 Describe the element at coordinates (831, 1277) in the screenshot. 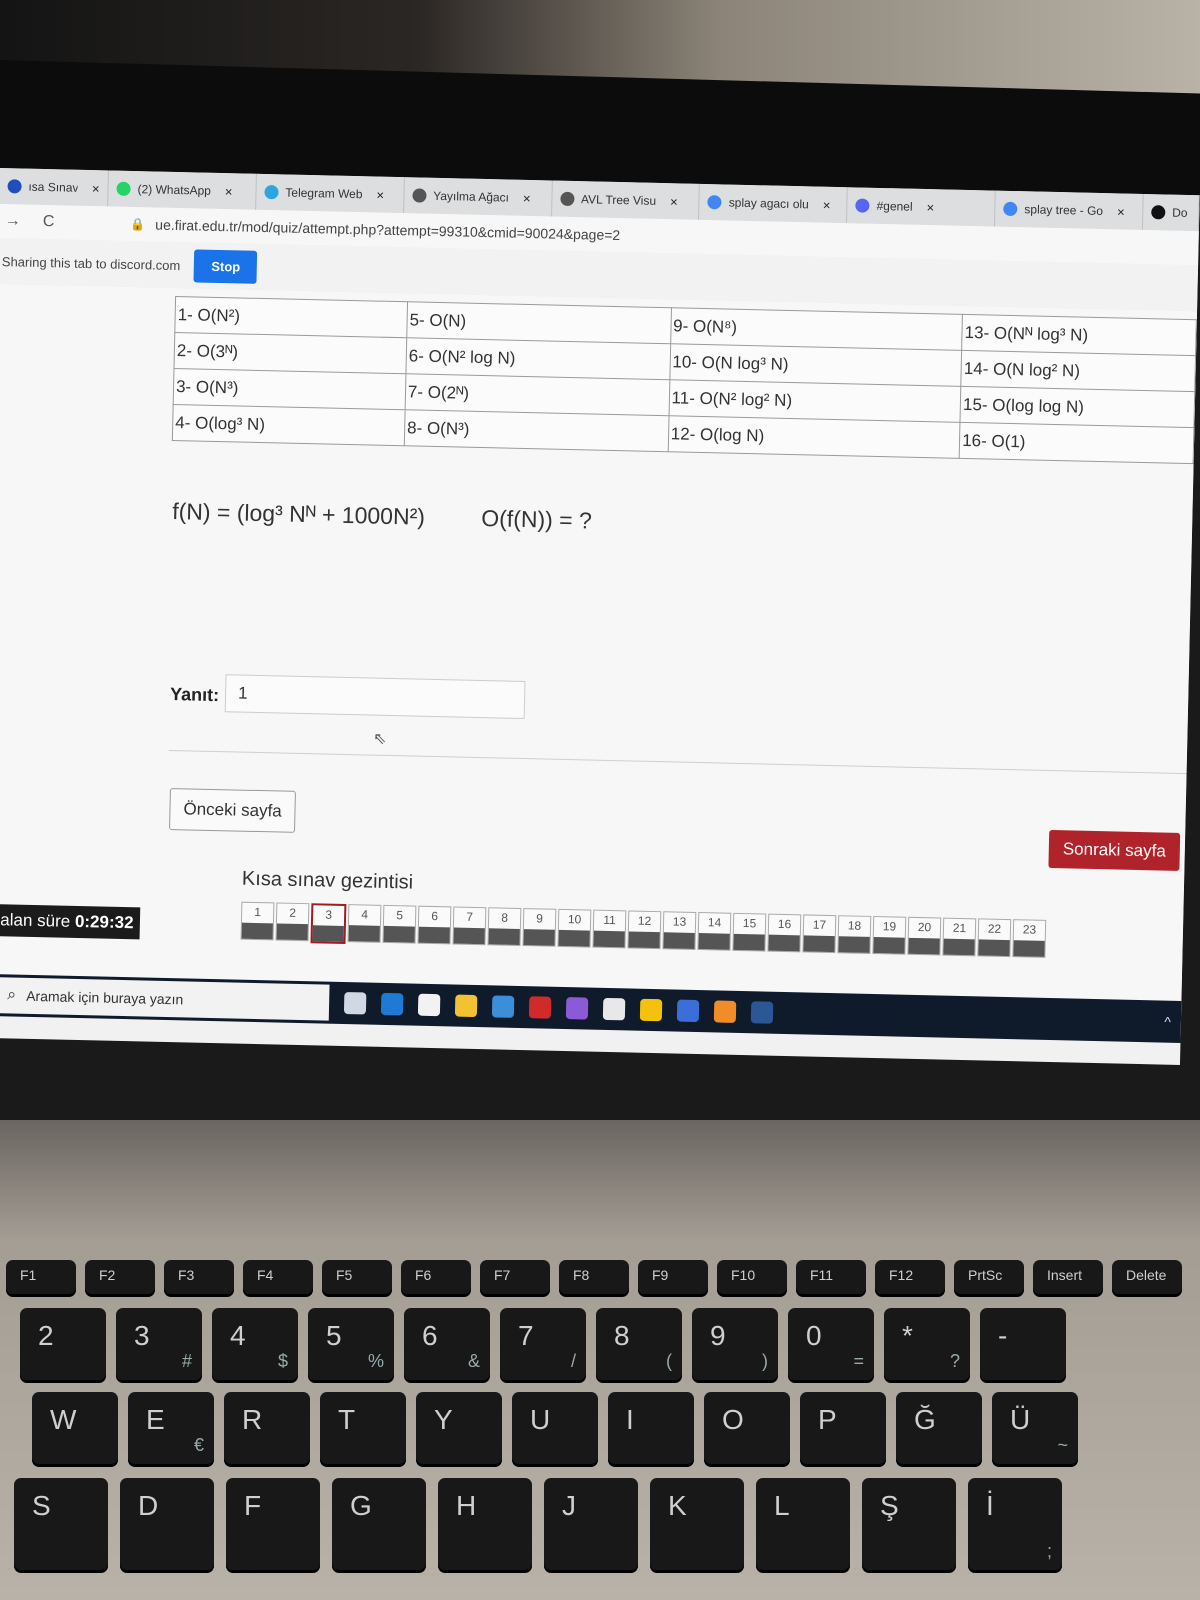

I see `brightness-down-key: F11` at that location.